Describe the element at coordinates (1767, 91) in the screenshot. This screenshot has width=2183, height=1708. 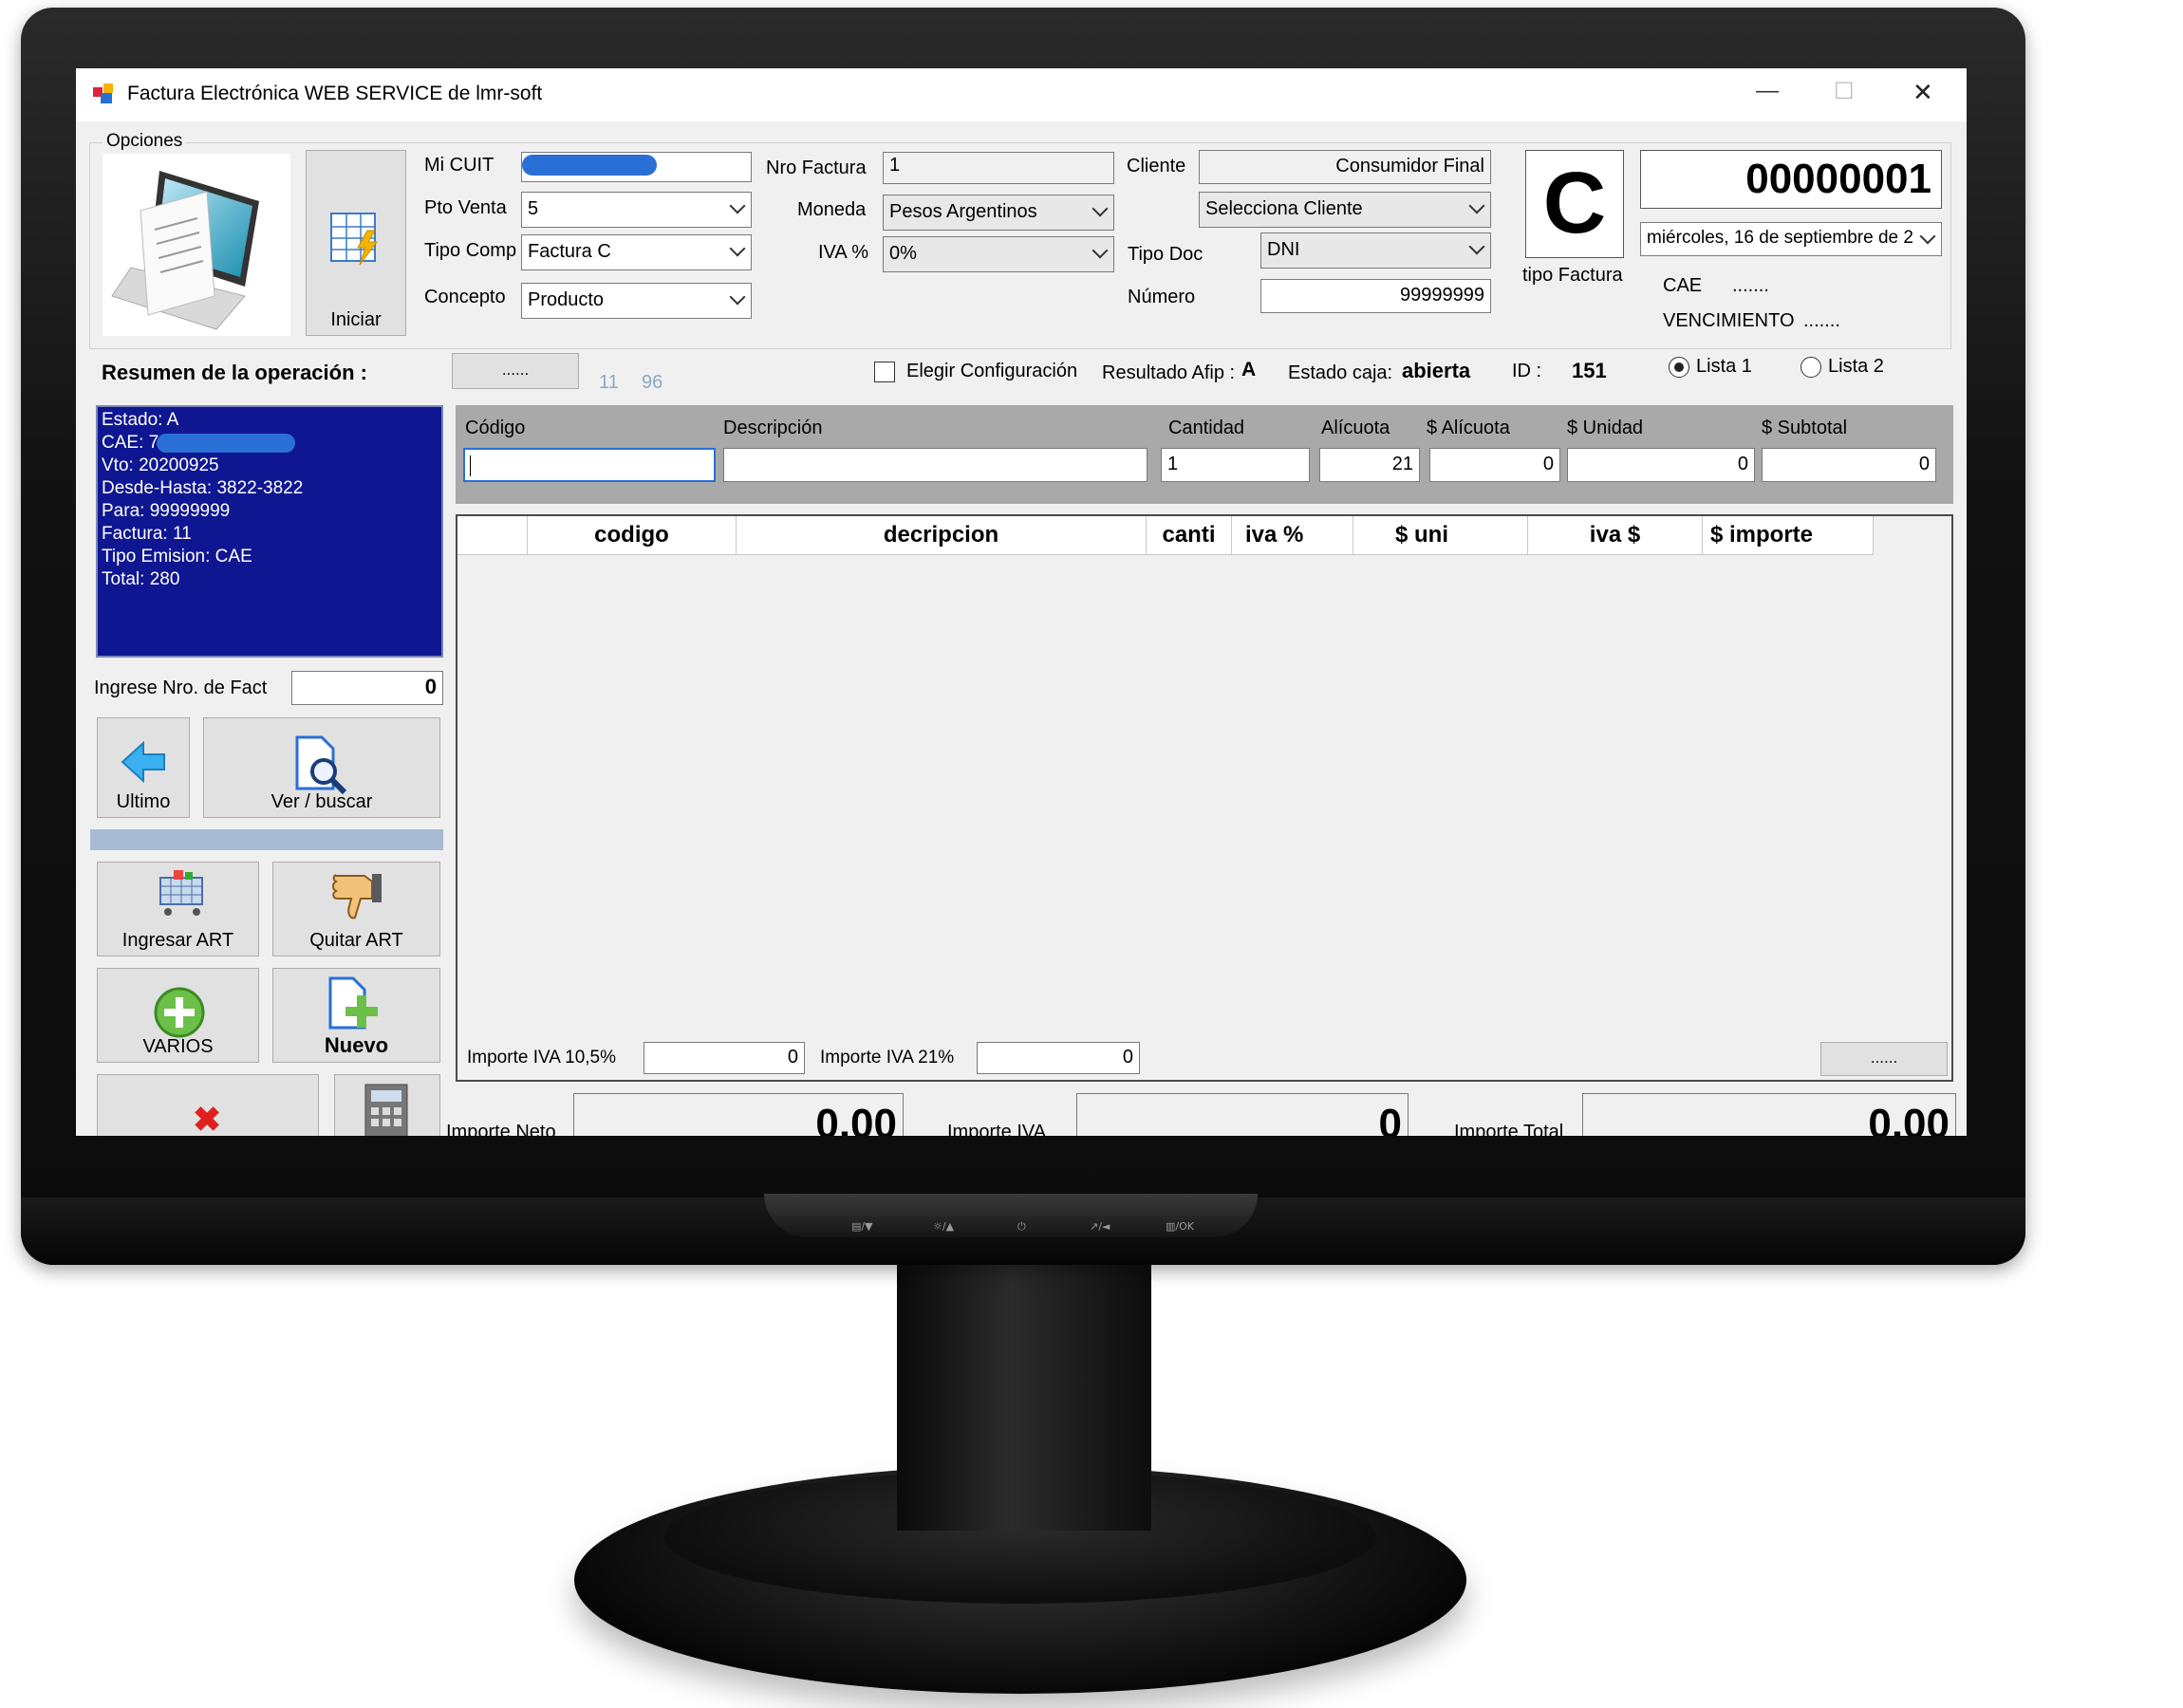
I see `minimize-button: —` at that location.